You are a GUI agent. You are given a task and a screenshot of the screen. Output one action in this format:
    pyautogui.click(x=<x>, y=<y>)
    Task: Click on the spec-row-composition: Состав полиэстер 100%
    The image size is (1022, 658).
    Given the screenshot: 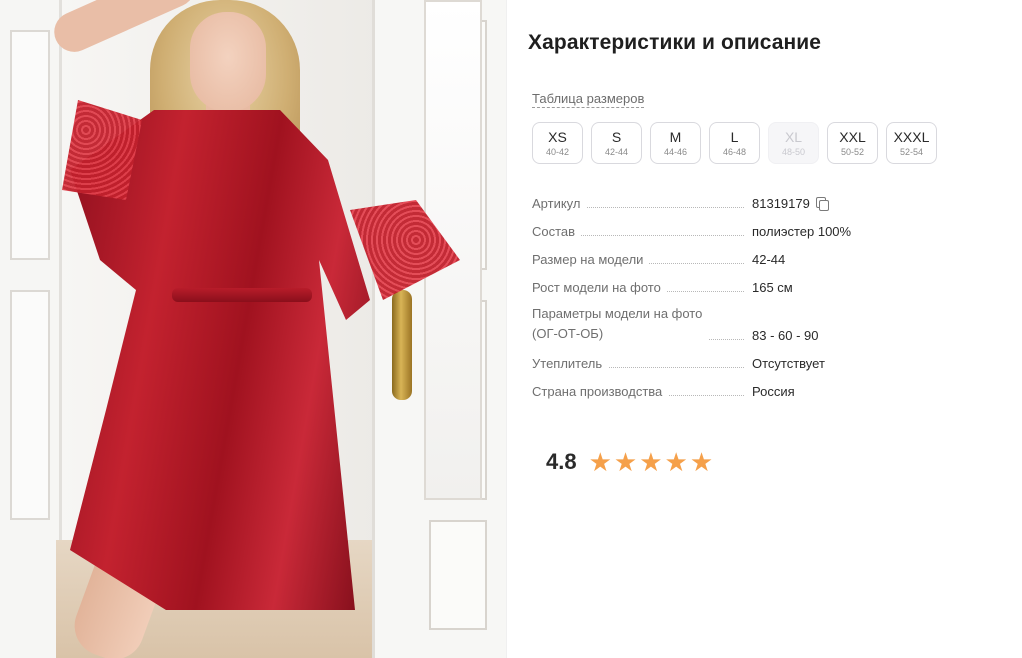 What is the action you would take?
    pyautogui.click(x=697, y=230)
    